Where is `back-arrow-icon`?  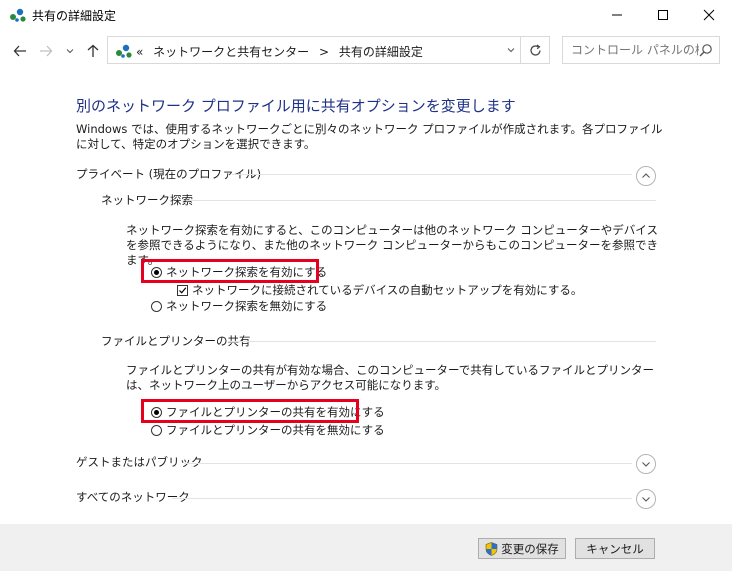 back-arrow-icon is located at coordinates (19, 51).